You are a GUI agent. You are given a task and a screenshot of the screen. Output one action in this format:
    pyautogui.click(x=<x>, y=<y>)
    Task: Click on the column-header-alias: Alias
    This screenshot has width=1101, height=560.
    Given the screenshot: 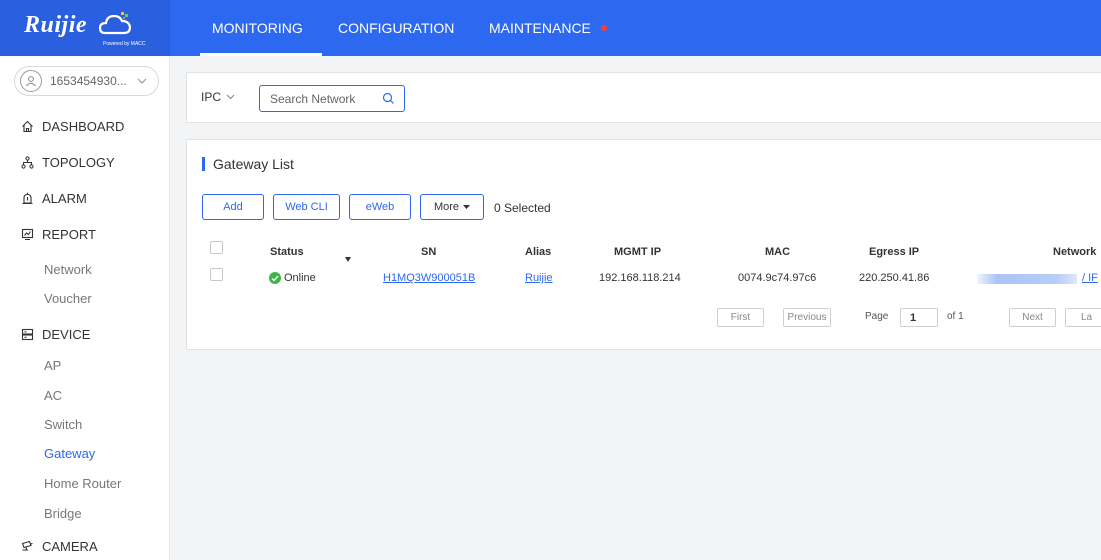 What is the action you would take?
    pyautogui.click(x=538, y=252)
    